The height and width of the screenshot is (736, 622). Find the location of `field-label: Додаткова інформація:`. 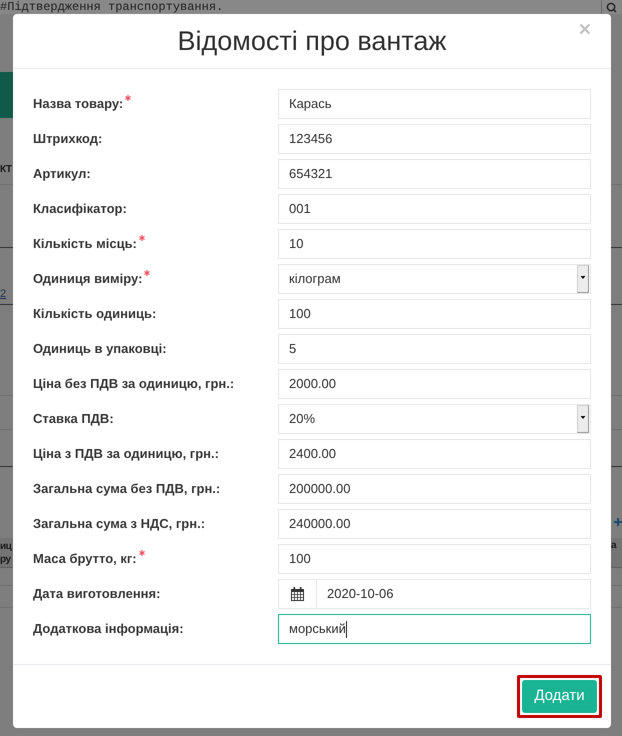

field-label: Додаткова інформація: is located at coordinates (108, 629).